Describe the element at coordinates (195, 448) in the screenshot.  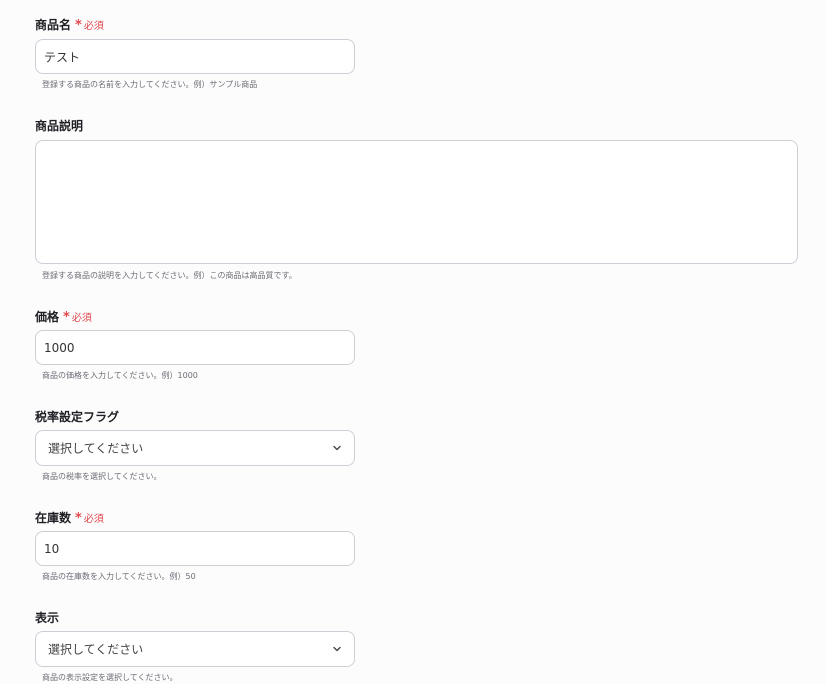
I see `tax-rate-flag-select: 選択してください` at that location.